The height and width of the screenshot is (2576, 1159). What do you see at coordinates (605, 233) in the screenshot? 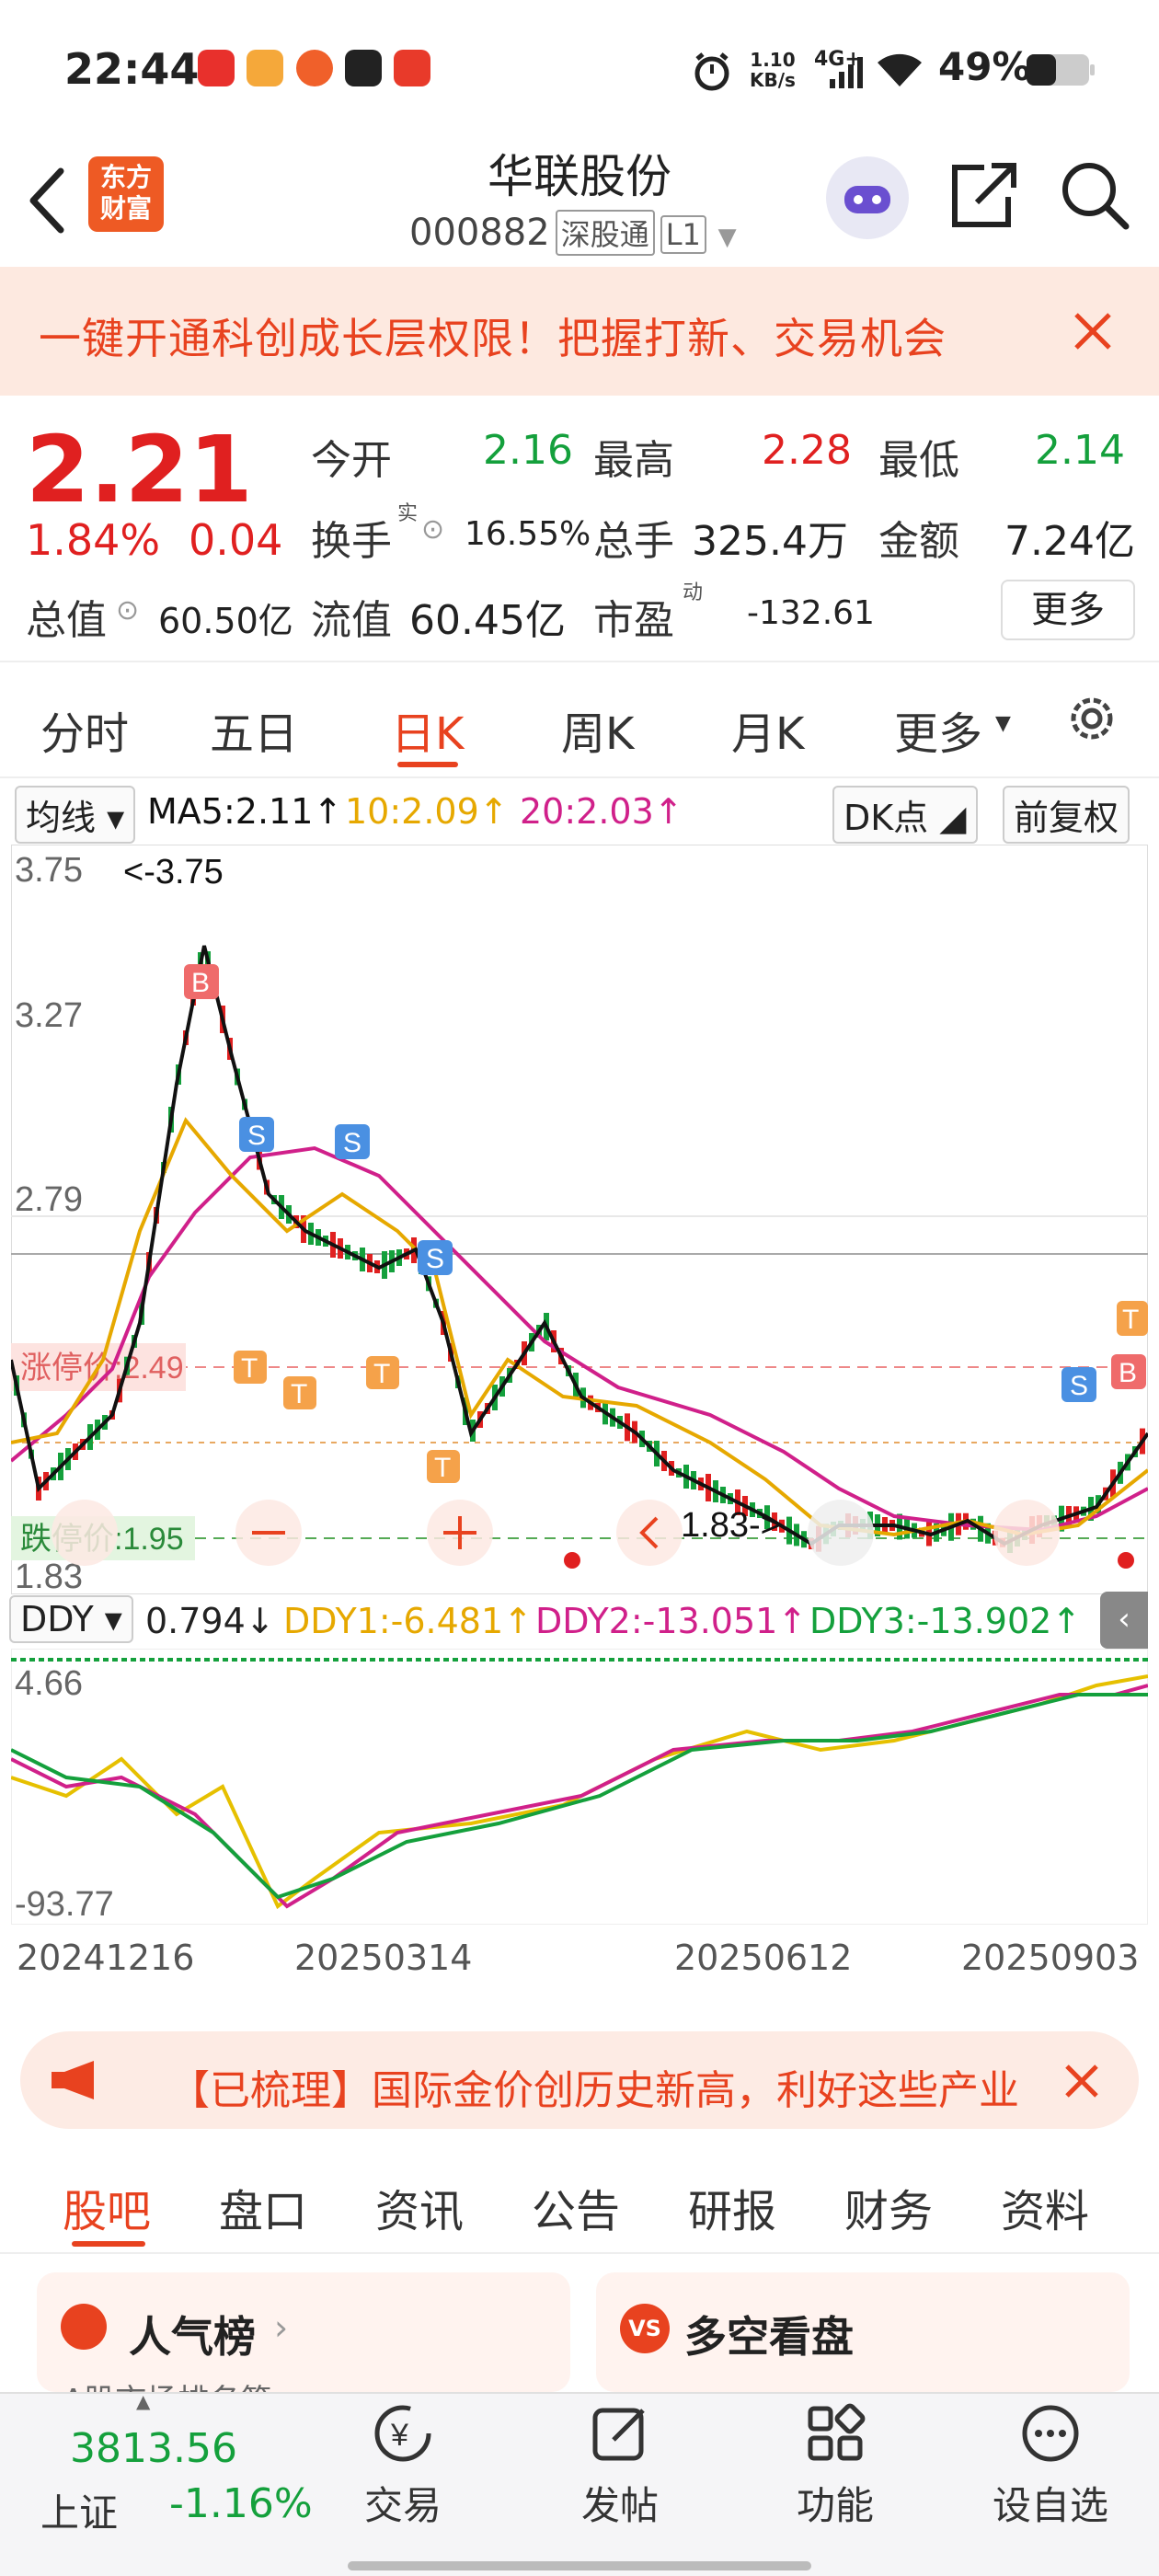
I see `shenzhen-connect-tag: 深股通` at bounding box center [605, 233].